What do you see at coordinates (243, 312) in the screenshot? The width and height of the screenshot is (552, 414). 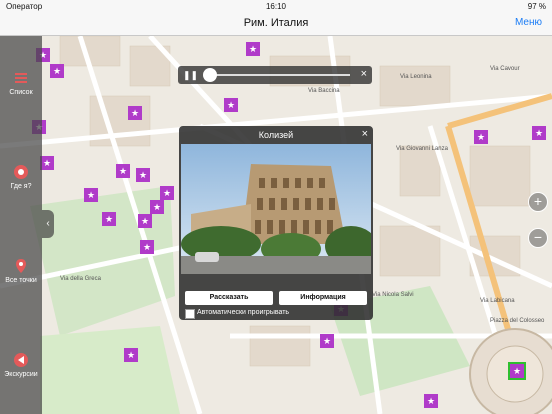 I see `autoplay-label: Автоматически проигрывать` at bounding box center [243, 312].